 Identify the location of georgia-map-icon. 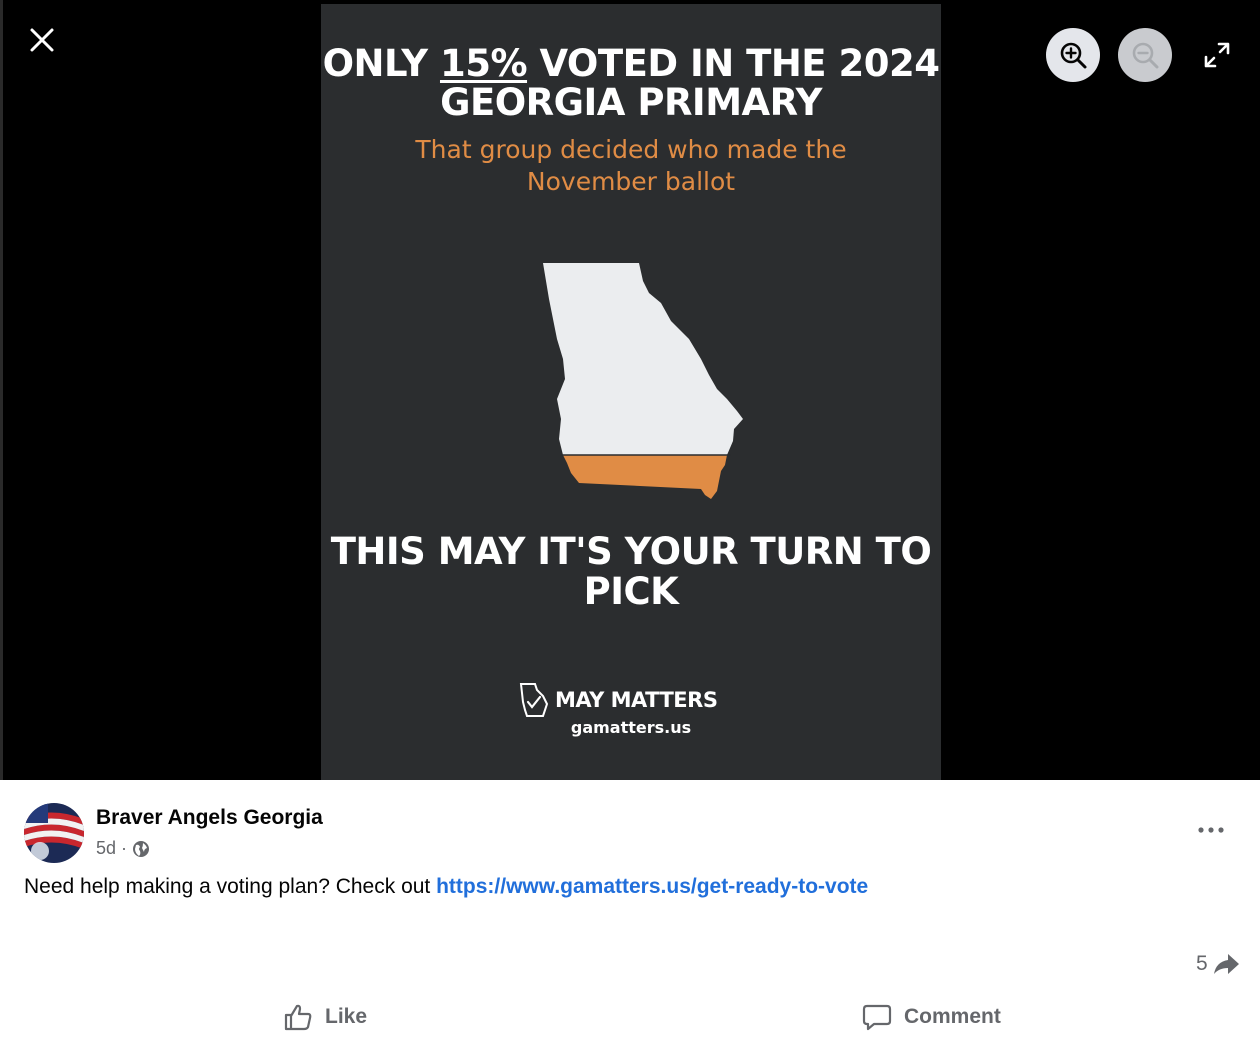
(643, 381).